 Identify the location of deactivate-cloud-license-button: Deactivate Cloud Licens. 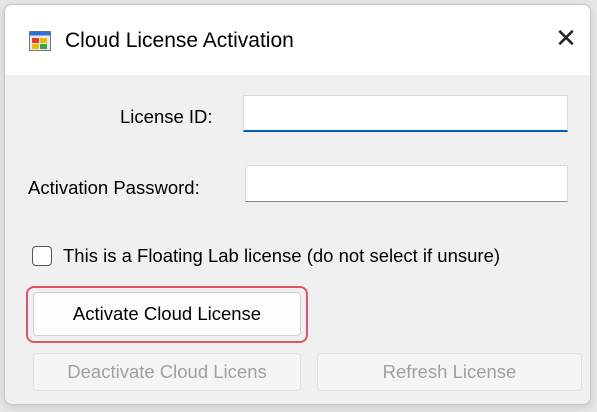
(167, 372).